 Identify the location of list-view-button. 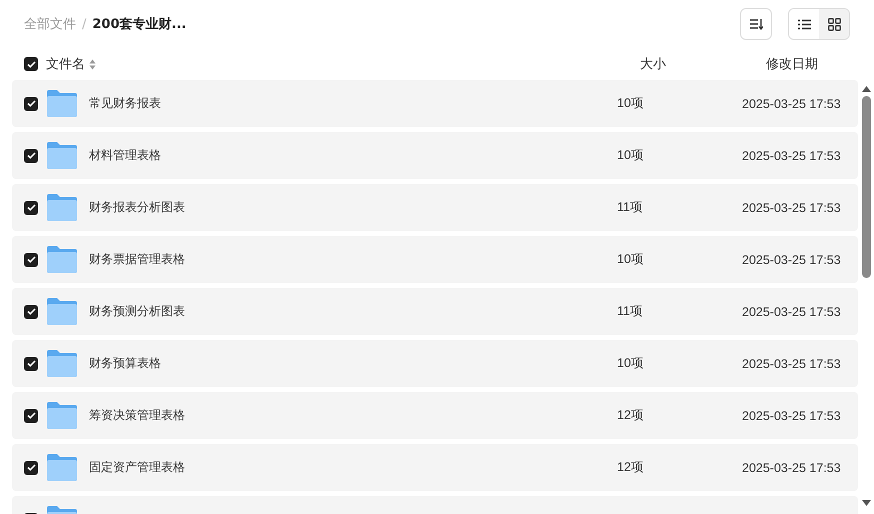
(804, 24).